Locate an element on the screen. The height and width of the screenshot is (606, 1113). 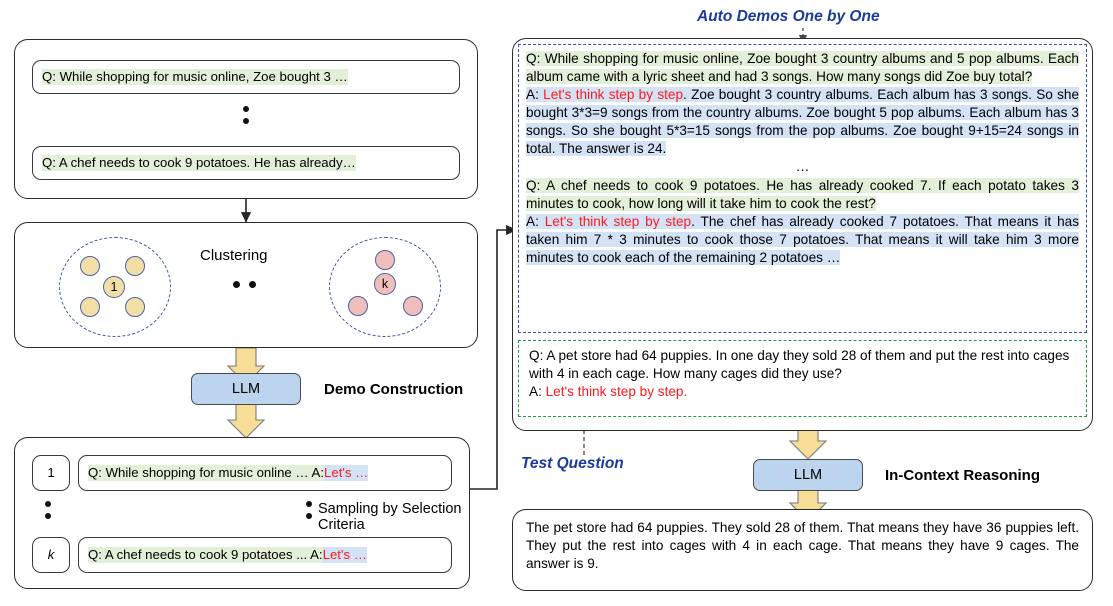
cluster-1-label: 1 is located at coordinates (114, 287).